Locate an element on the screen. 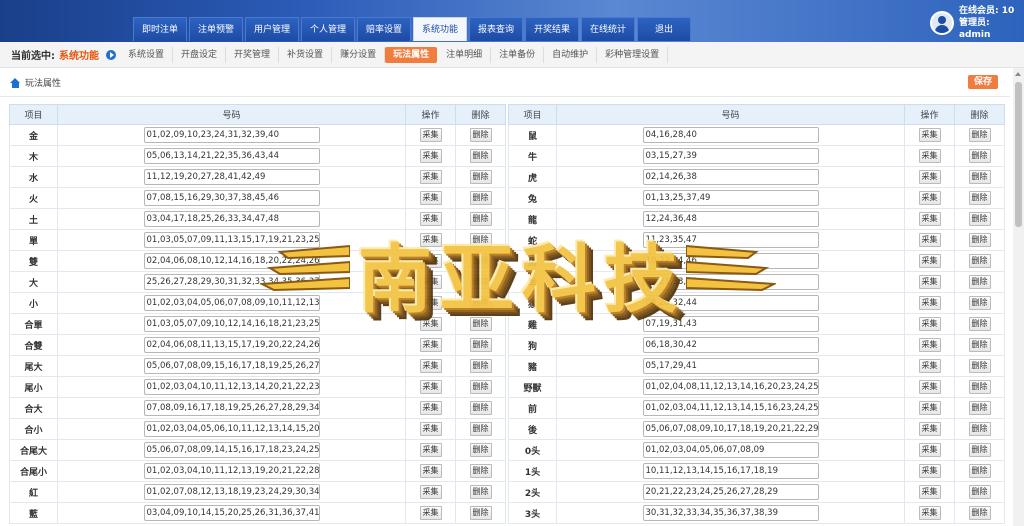  codes-input: 10,11,12,13,14,15,16,17,18,19 is located at coordinates (730, 471).